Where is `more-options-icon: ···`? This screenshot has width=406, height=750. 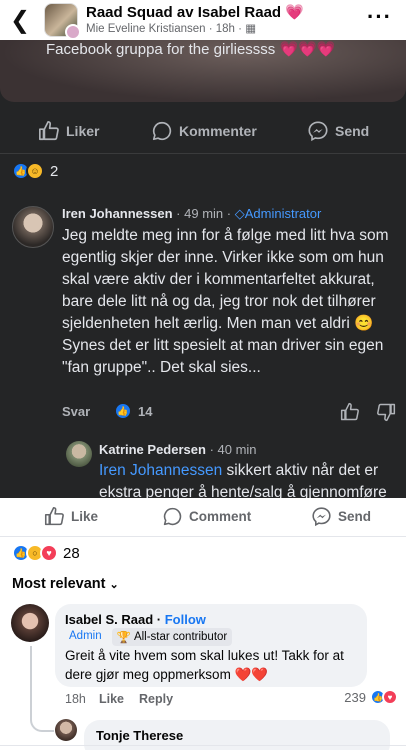 more-options-icon: ··· is located at coordinates (379, 17).